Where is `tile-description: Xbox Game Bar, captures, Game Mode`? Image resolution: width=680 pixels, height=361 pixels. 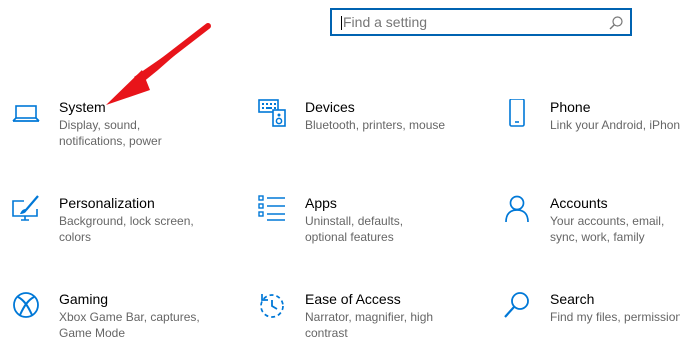
tile-description: Xbox Game Bar, captures, Game Mode is located at coordinates (129, 325).